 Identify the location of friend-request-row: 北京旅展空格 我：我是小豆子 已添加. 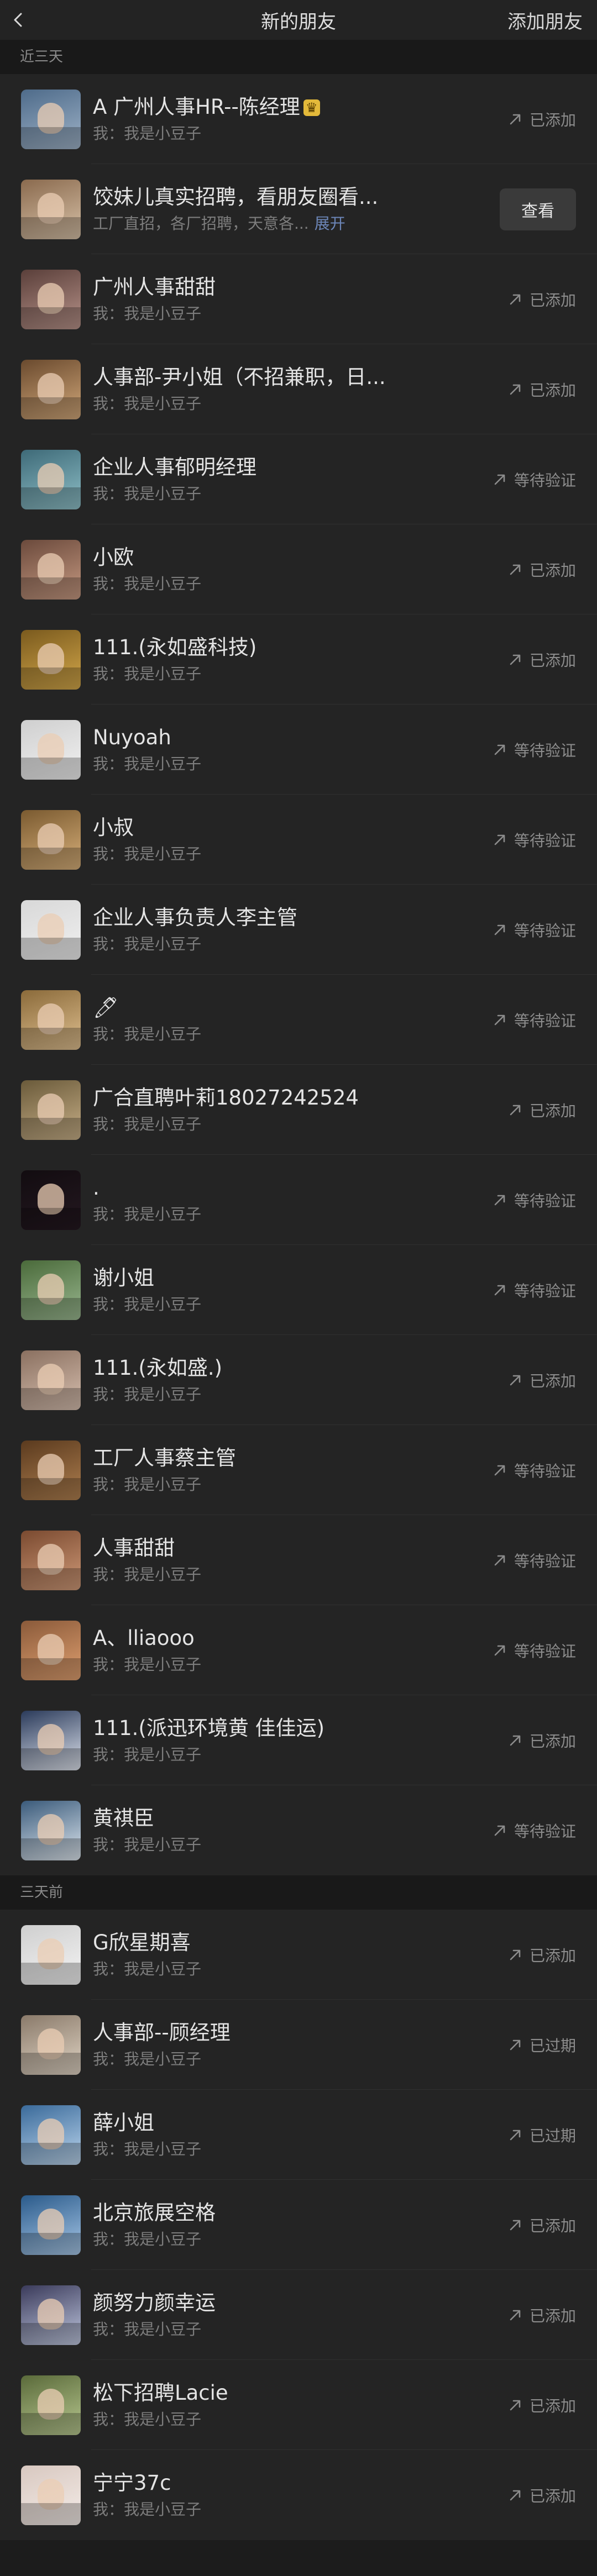
(298, 2225).